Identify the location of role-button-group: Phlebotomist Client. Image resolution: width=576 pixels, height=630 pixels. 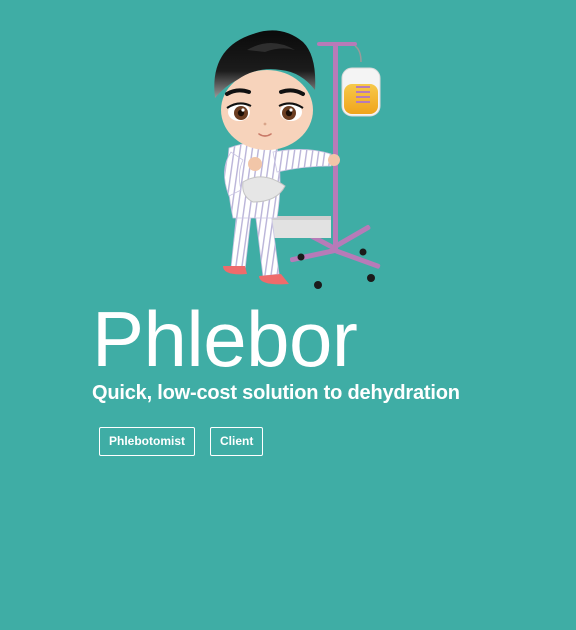
(181, 441).